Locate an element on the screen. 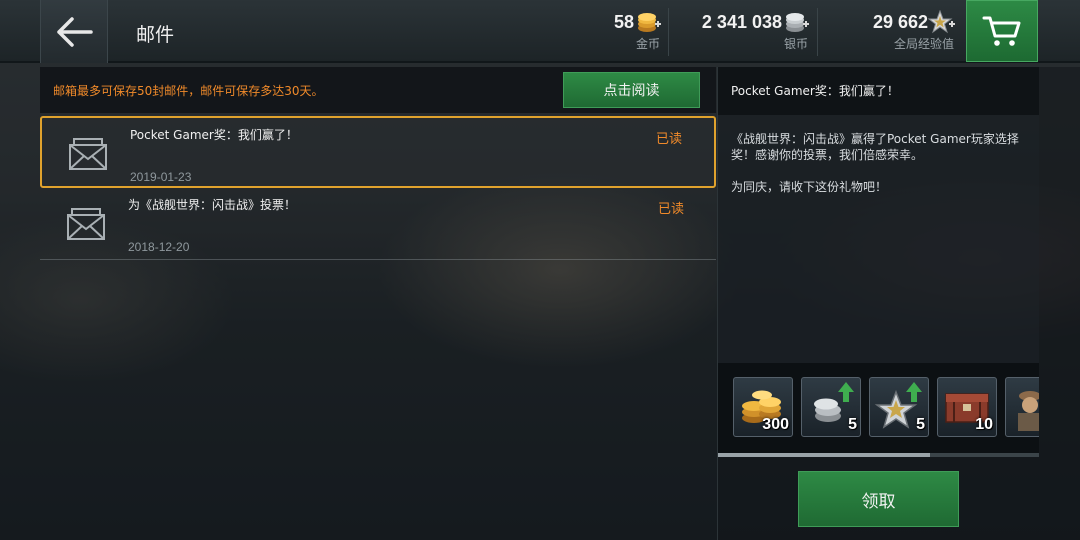 The height and width of the screenshot is (540, 1080). page-title: 邮件 is located at coordinates (155, 35).